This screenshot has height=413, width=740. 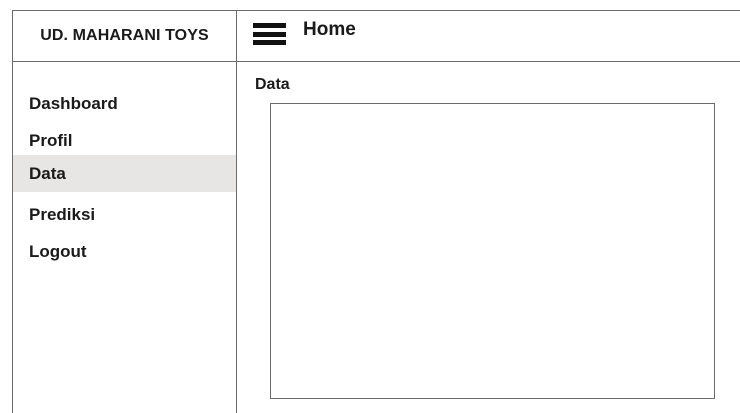 I want to click on header-divider, so click(x=376, y=61).